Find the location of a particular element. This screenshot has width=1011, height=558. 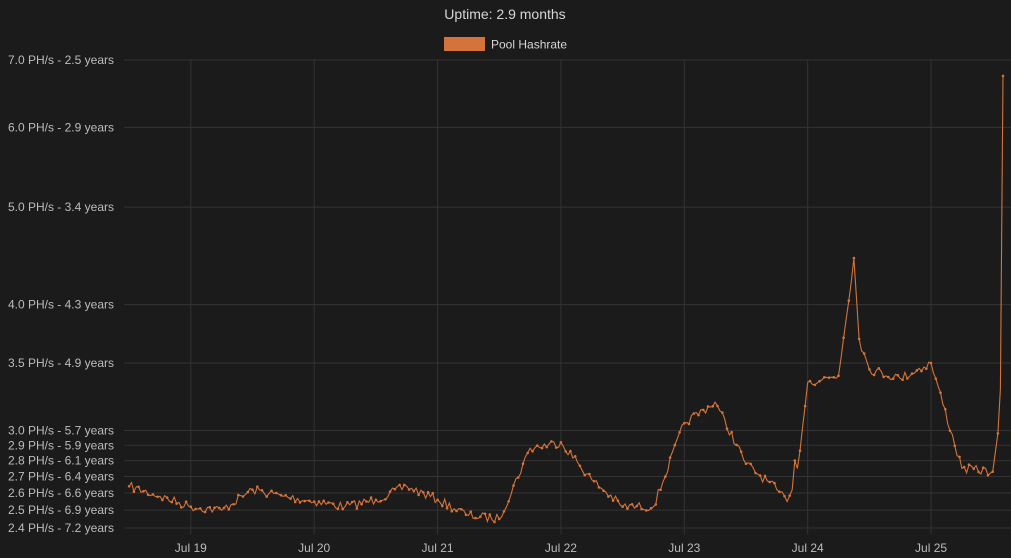

legend: Pool Hashrate is located at coordinates (505, 44).